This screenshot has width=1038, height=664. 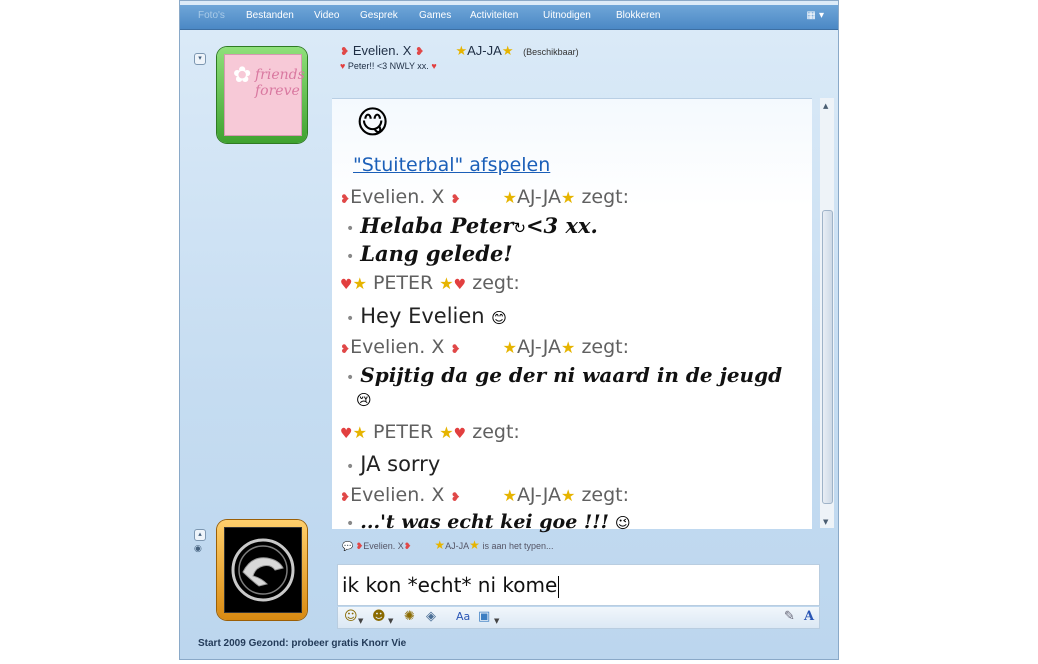 I want to click on avatar-decoration: friends foreve, so click(x=280, y=83).